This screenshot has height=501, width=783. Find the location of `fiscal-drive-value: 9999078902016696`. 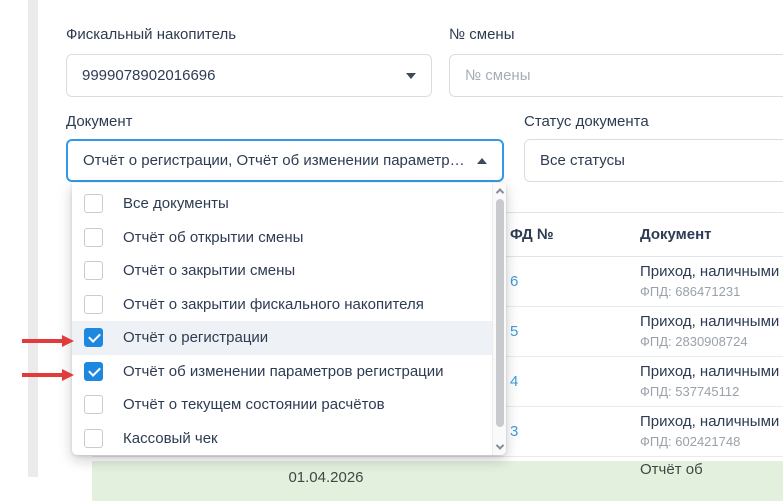

fiscal-drive-value: 9999078902016696 is located at coordinates (149, 75).